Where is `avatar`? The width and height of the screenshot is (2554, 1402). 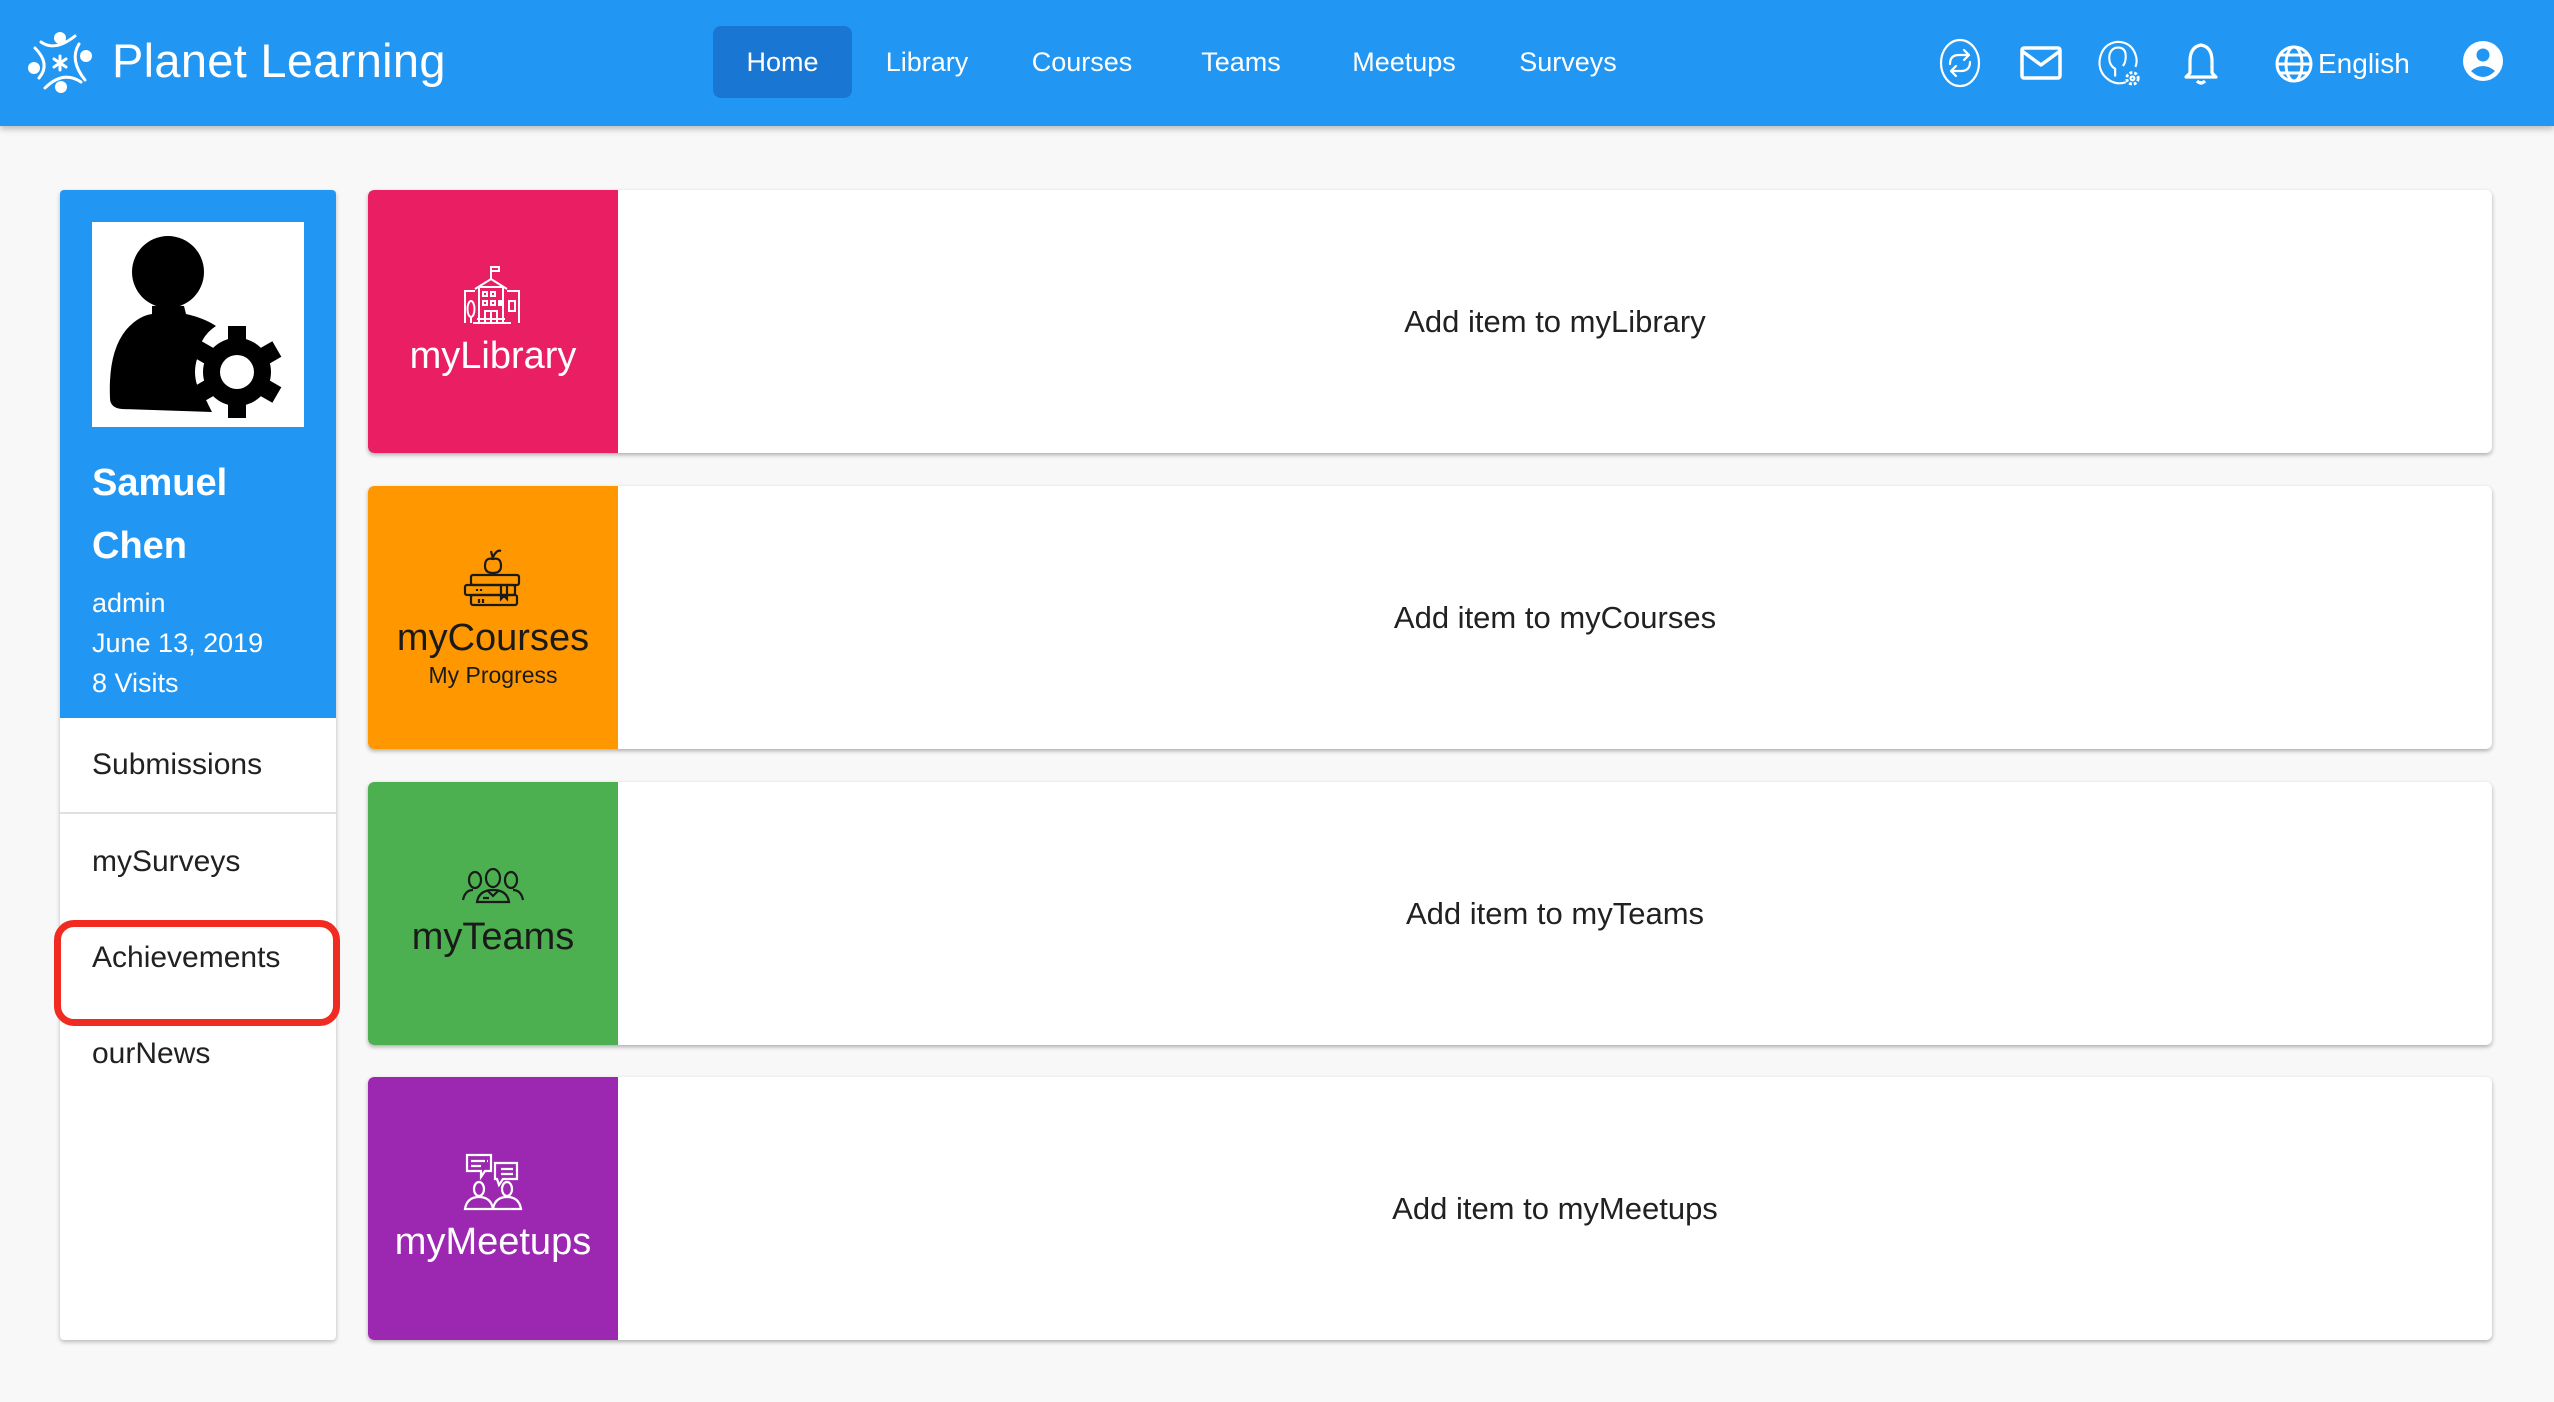 avatar is located at coordinates (198, 324).